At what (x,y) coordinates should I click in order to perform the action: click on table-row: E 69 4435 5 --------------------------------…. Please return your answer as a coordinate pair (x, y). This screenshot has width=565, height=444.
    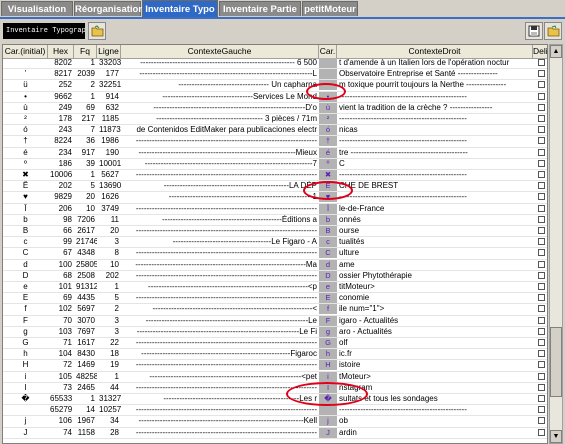
    Looking at the image, I should click on (275, 299).